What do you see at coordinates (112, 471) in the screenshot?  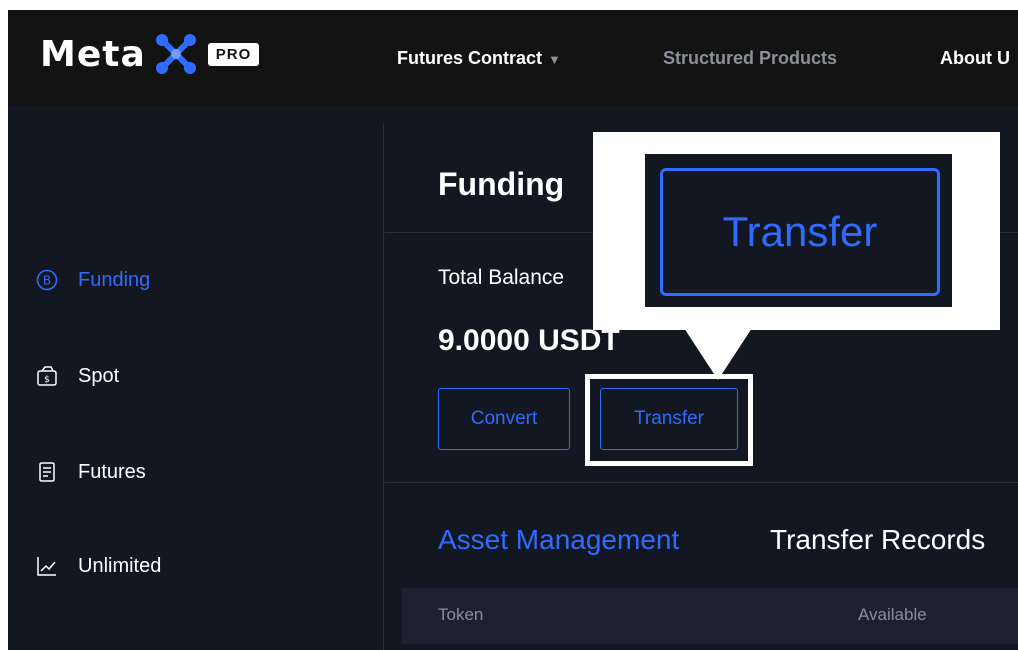 I see `sidebar-item-label: Futures` at bounding box center [112, 471].